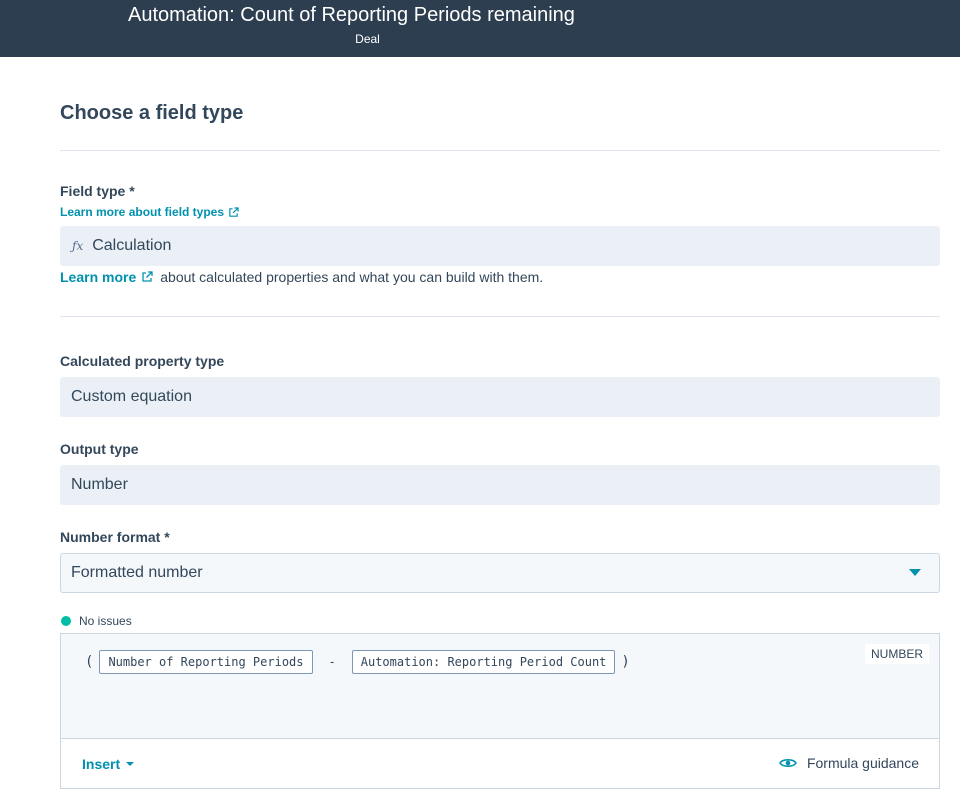  I want to click on learn-field-types-label: Learn more about field types, so click(142, 212).